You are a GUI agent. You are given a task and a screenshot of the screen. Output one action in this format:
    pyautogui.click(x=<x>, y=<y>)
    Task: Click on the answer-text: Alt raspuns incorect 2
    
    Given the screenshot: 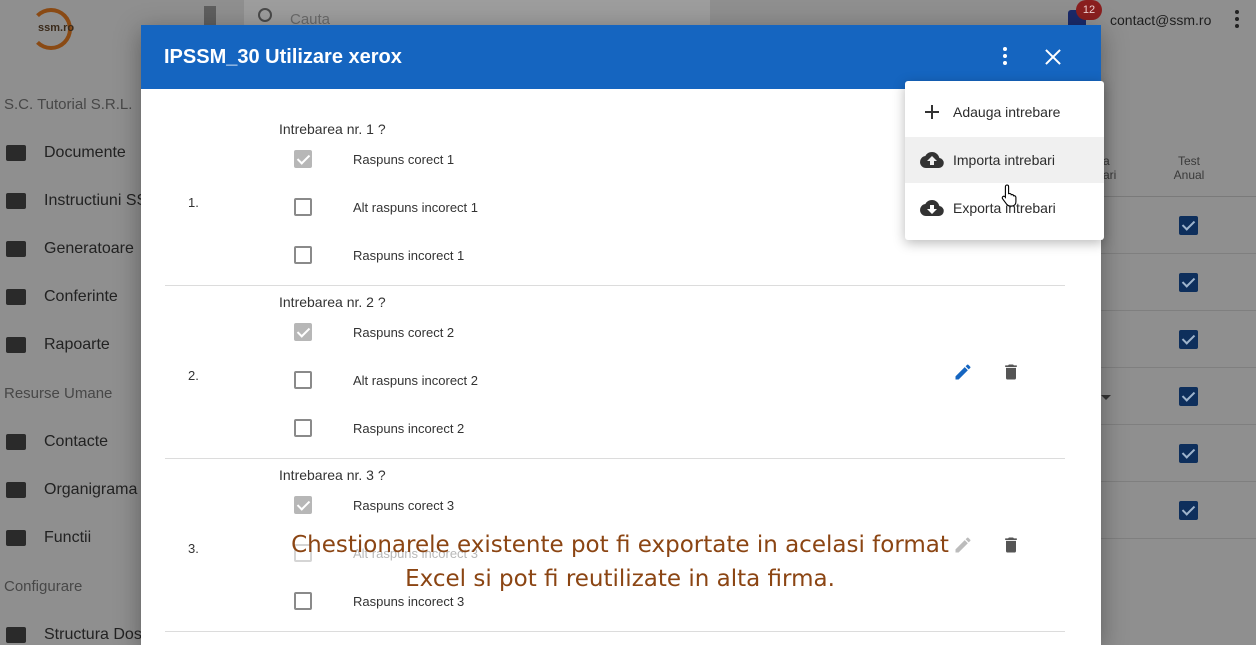 What is the action you would take?
    pyautogui.click(x=416, y=380)
    